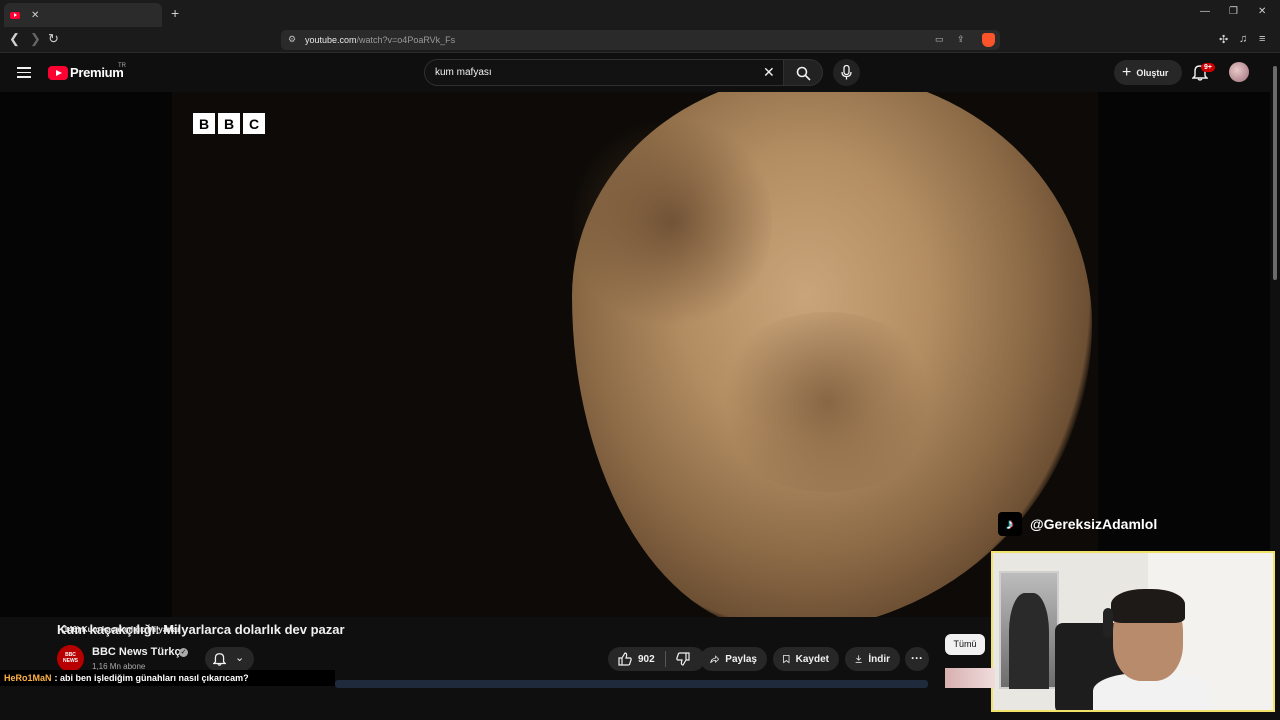 Image resolution: width=1280 pixels, height=720 pixels. What do you see at coordinates (1148, 606) in the screenshot?
I see `streamer-hair` at bounding box center [1148, 606].